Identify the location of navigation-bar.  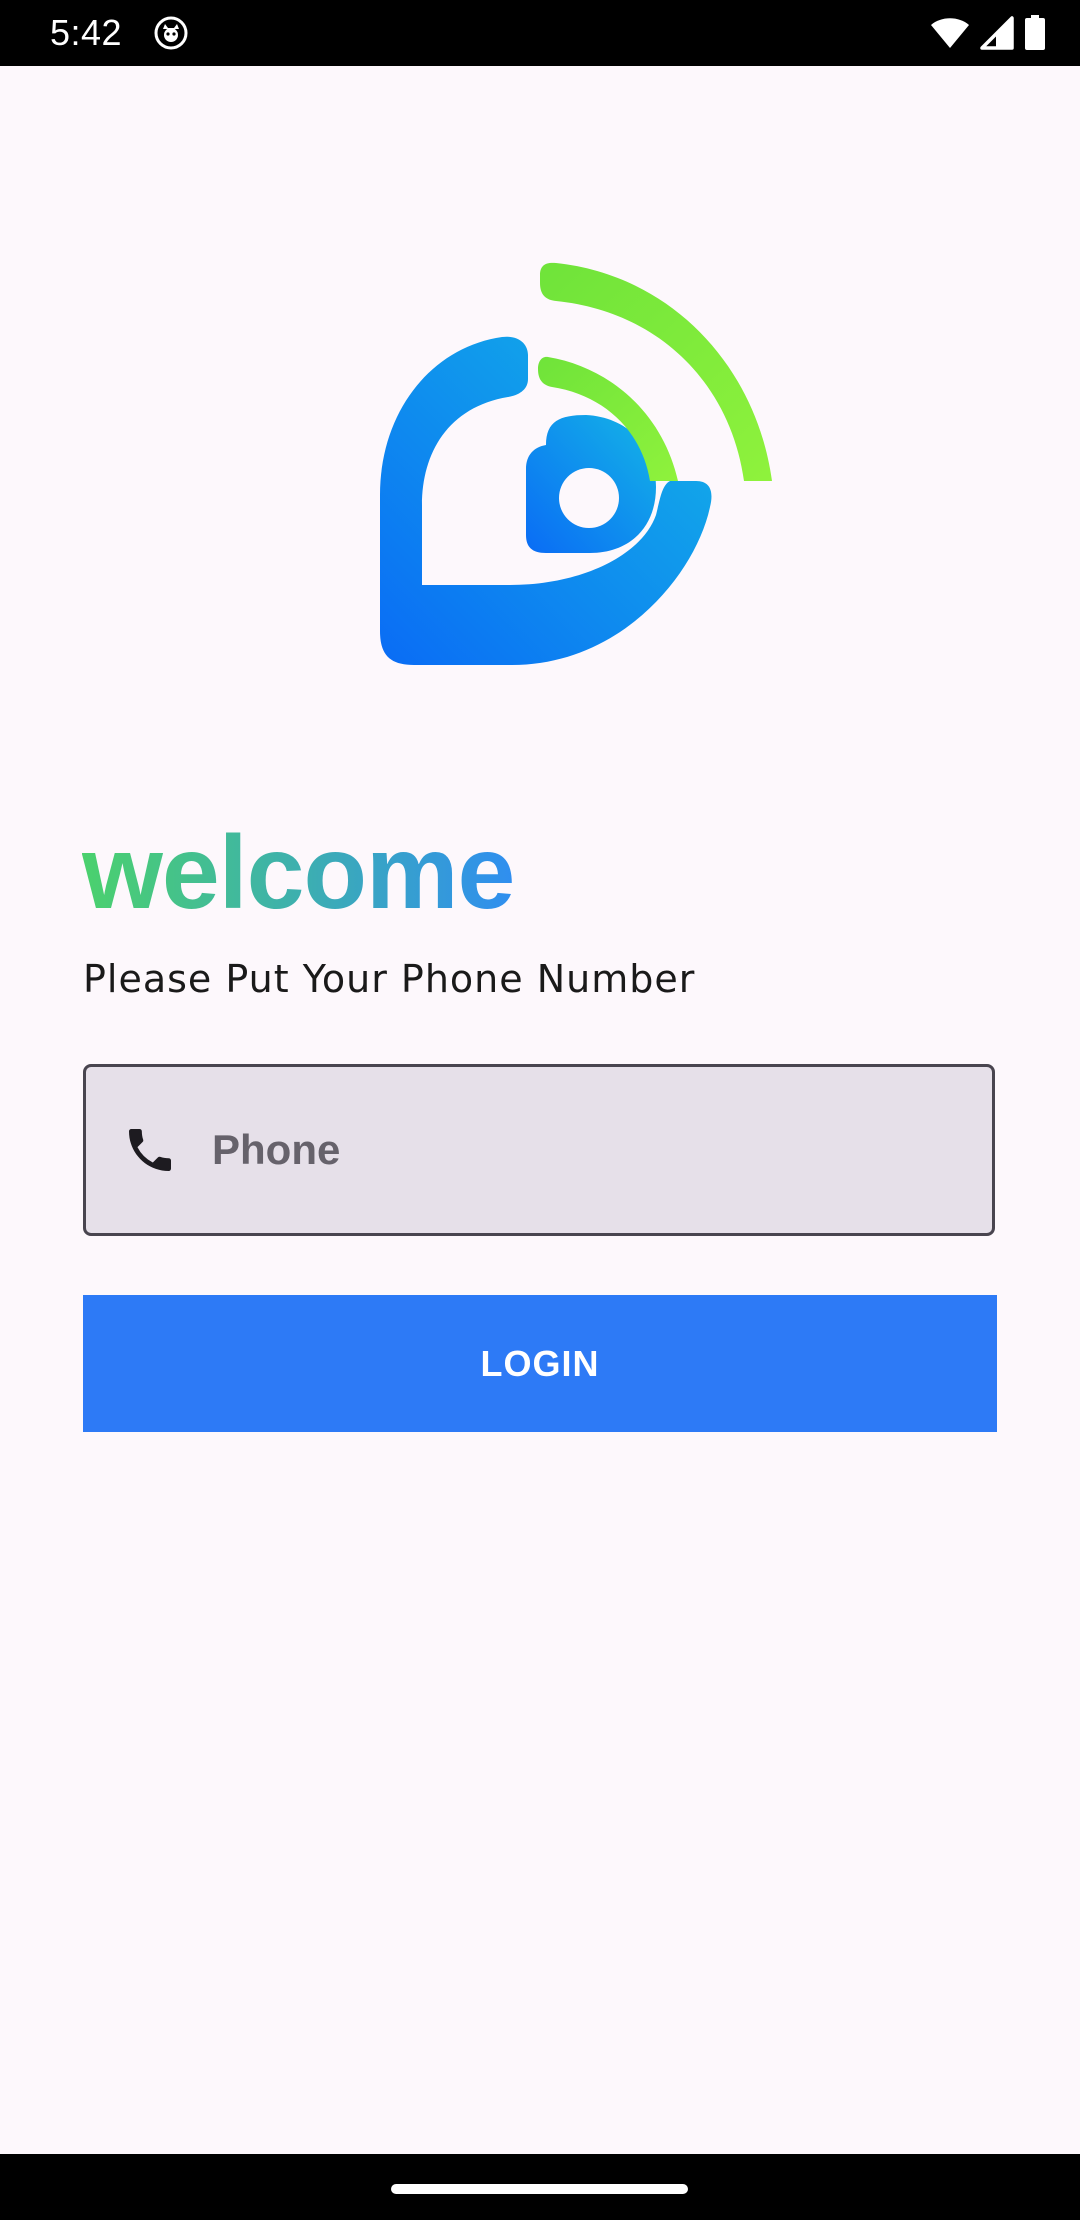
(540, 2187).